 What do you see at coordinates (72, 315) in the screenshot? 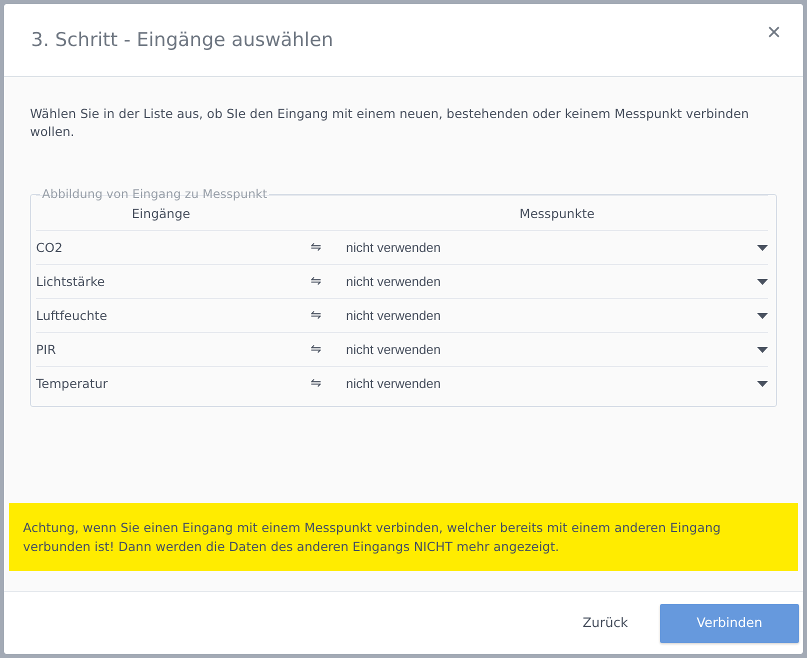
I see `input-name: Luftfeuchte` at bounding box center [72, 315].